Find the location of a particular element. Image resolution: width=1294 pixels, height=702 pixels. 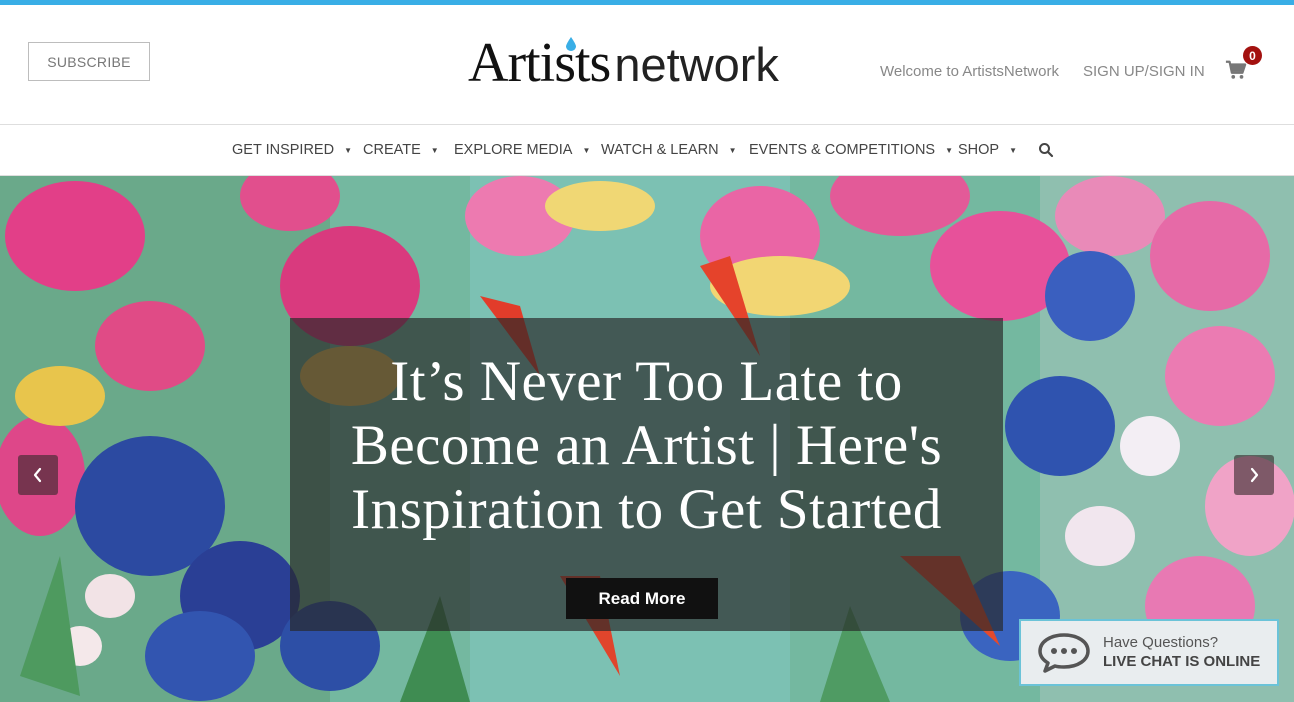

logo-network-text: network is located at coordinates (696, 64).